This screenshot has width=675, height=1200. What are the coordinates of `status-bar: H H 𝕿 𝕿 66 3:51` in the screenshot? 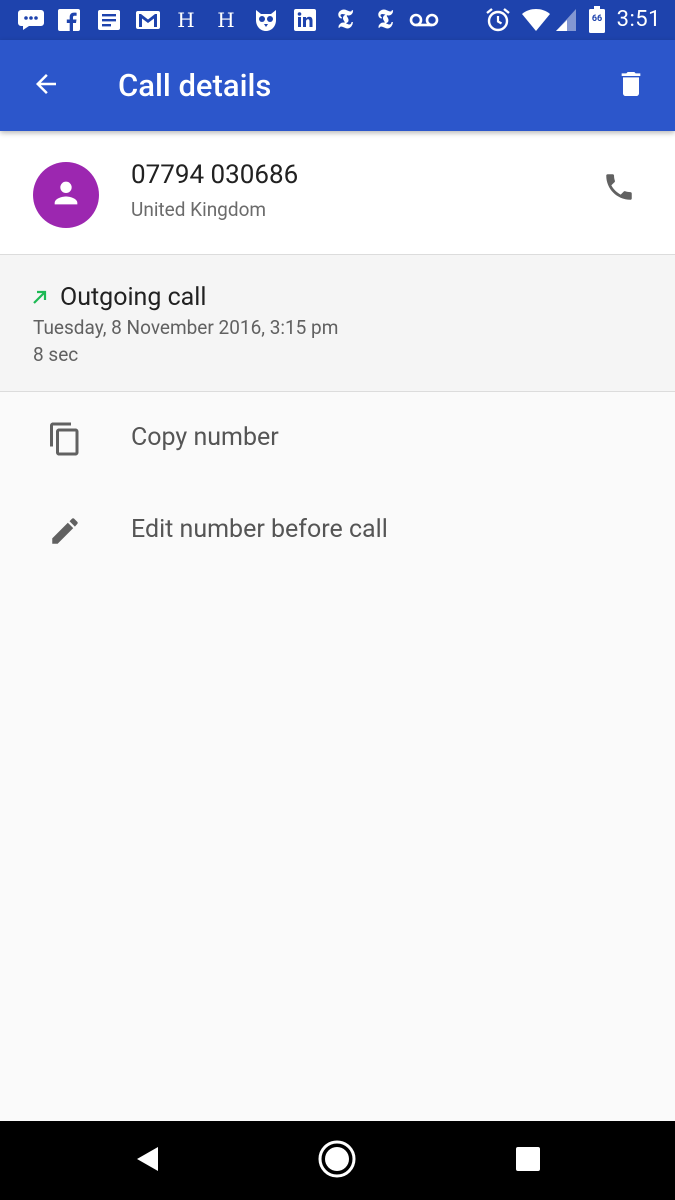 It's located at (337, 20).